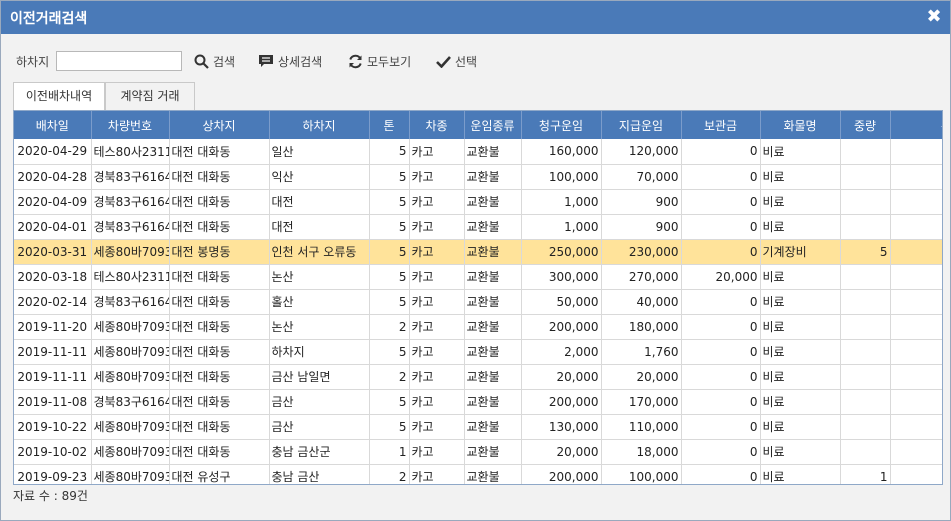 The height and width of the screenshot is (521, 951). Describe the element at coordinates (119, 61) in the screenshot. I see `unload-location-input` at that location.